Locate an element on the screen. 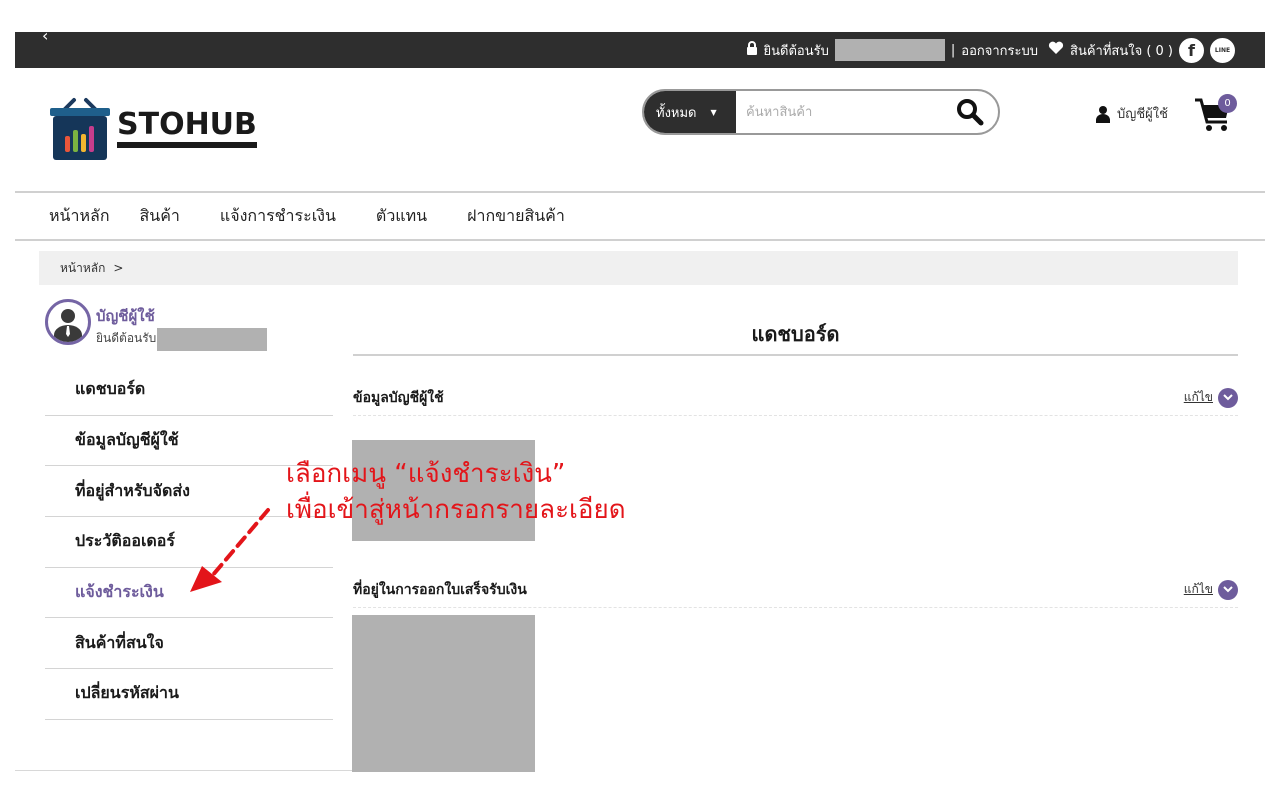  annotation-arrow-icon is located at coordinates (230, 550).